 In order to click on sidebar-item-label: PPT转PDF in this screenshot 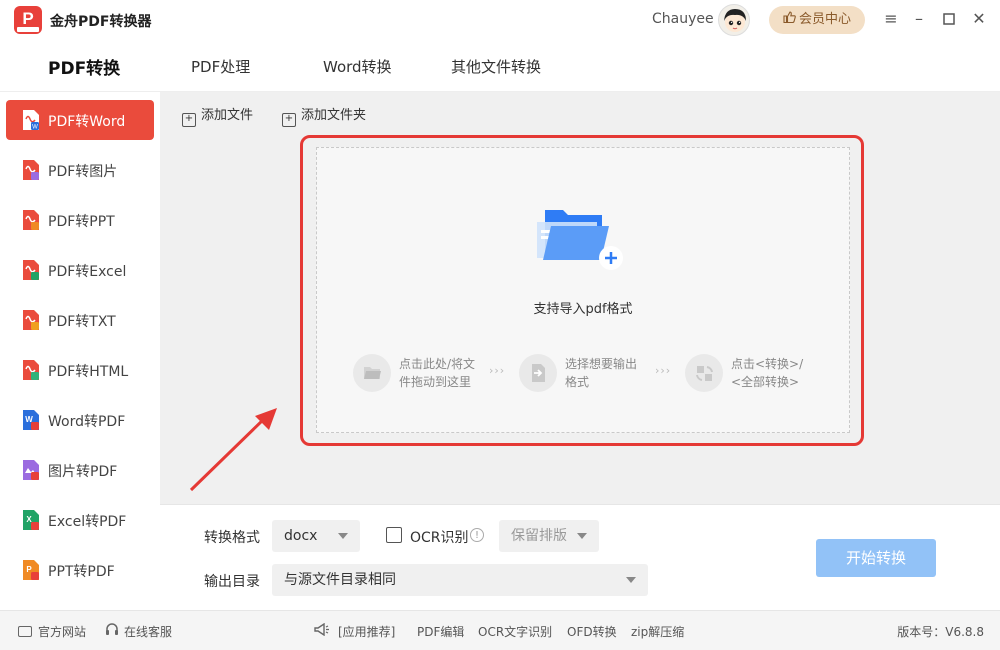, I will do `click(81, 572)`.